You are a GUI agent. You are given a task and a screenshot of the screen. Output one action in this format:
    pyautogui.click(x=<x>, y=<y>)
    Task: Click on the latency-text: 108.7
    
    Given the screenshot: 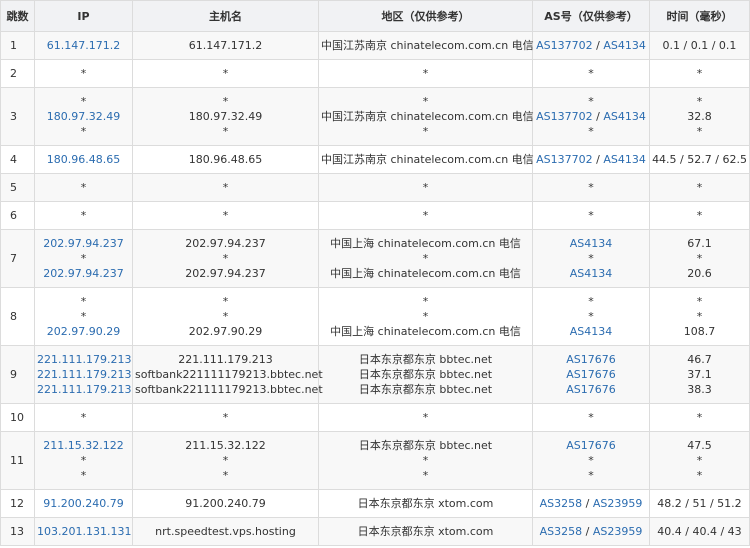 What is the action you would take?
    pyautogui.click(x=699, y=331)
    